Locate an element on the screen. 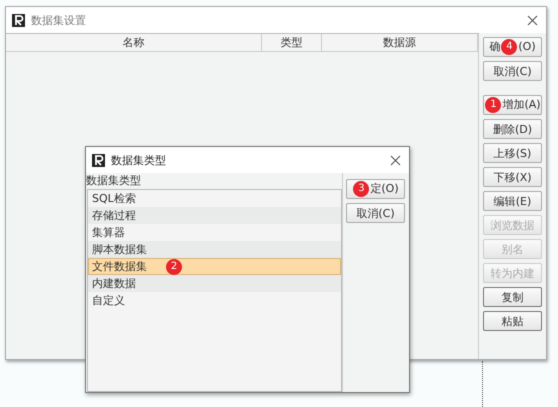 This screenshot has width=558, height=407. list-item: 文件数据集 2 is located at coordinates (214, 266).